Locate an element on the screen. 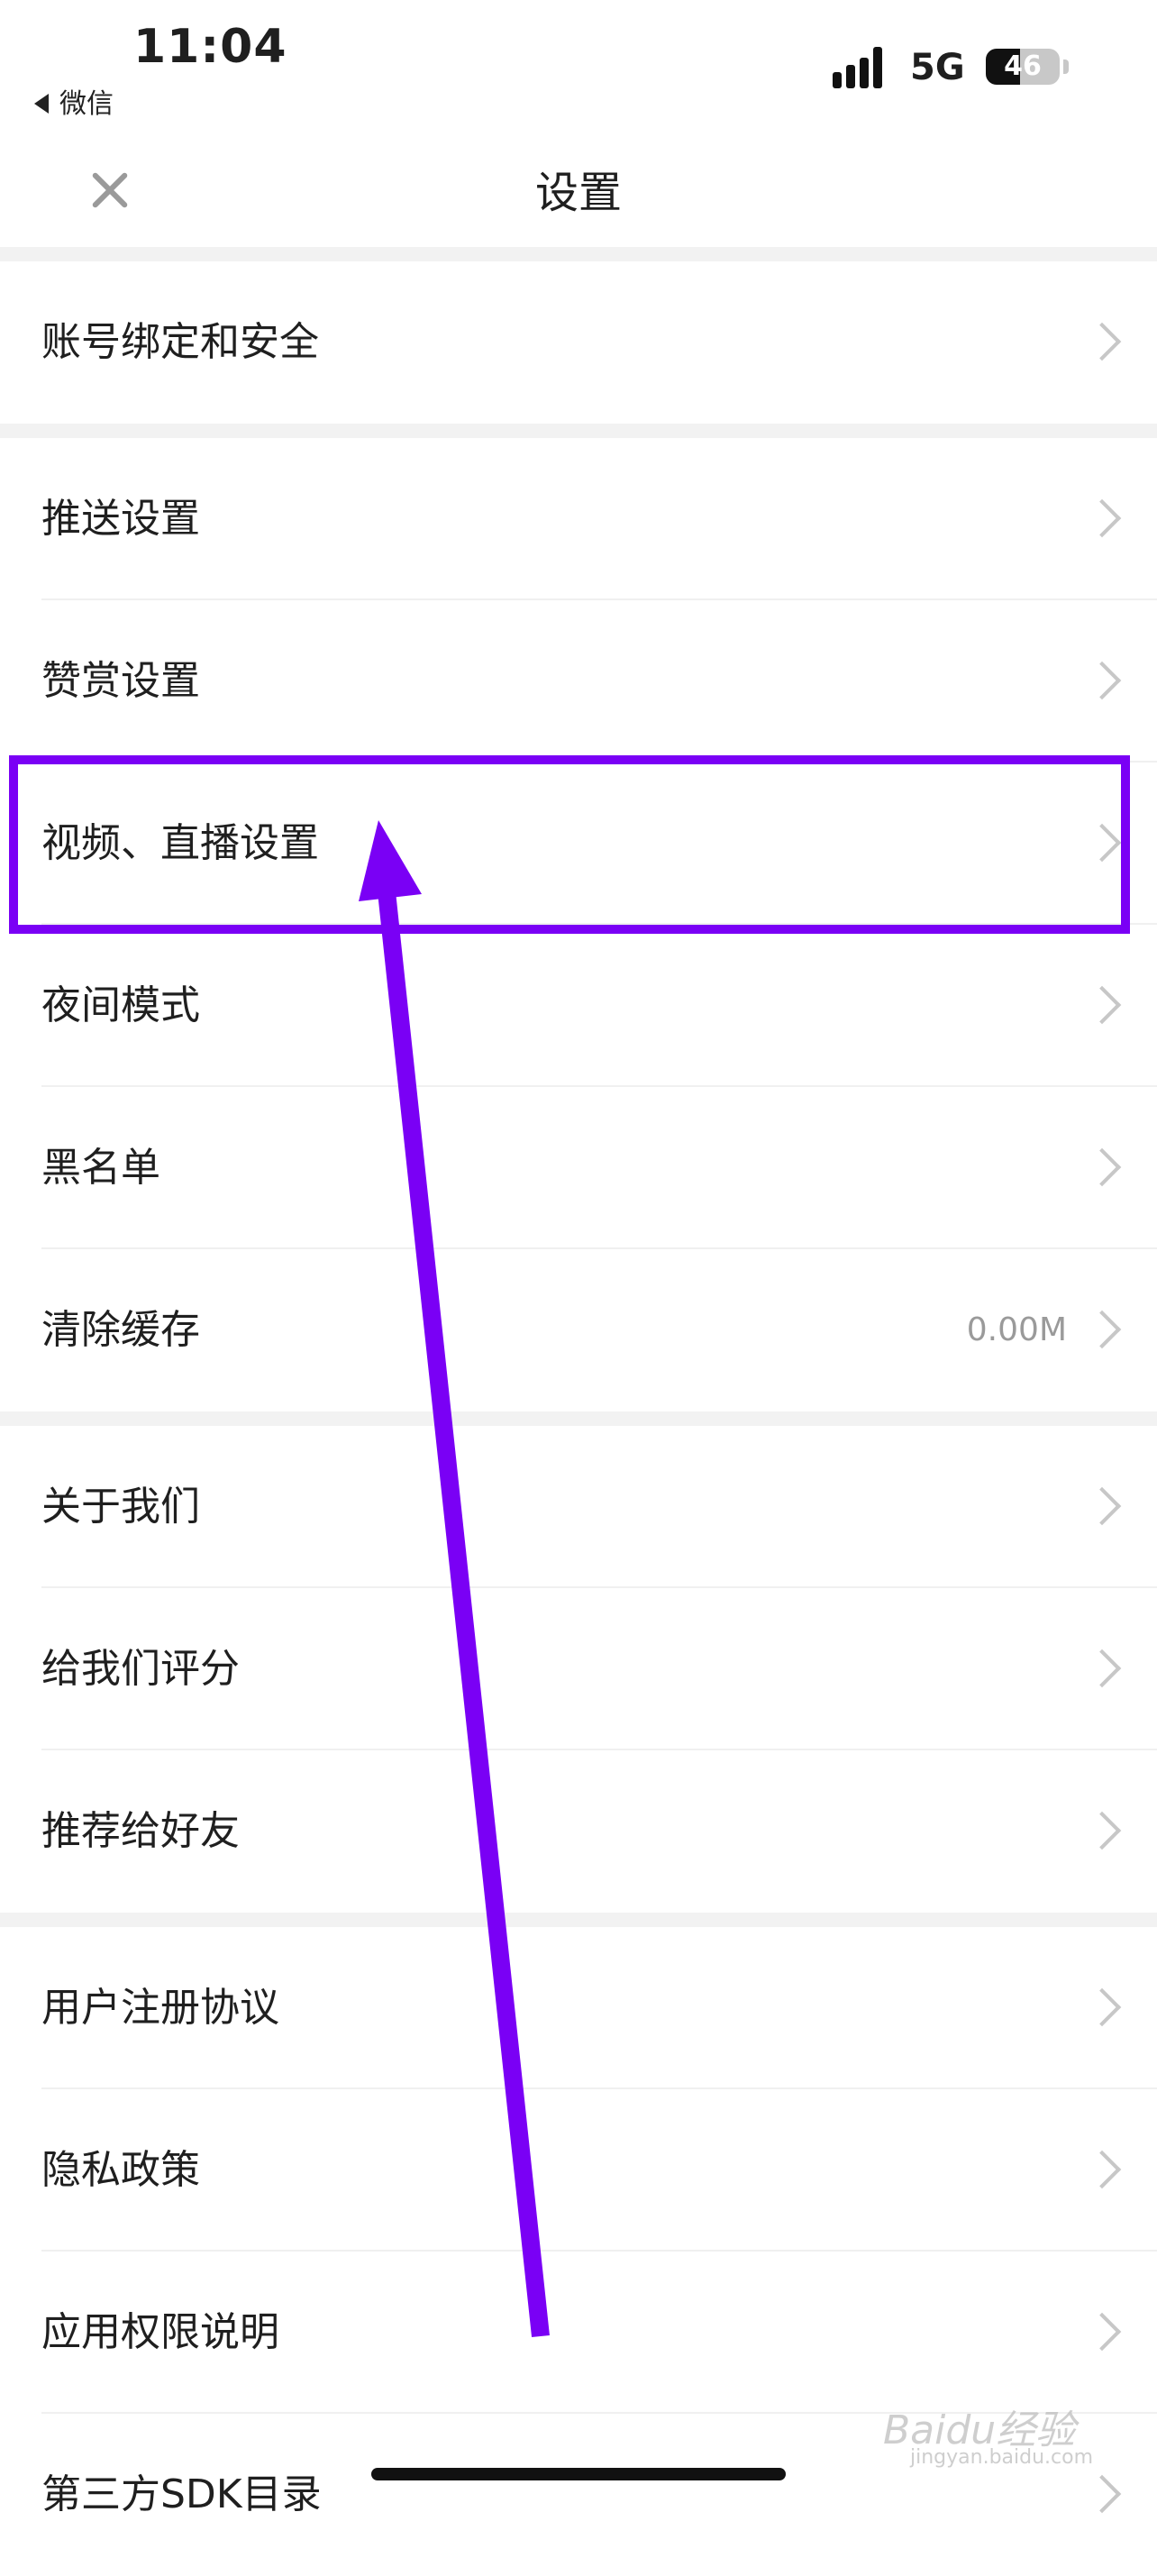 Image resolution: width=1157 pixels, height=2576 pixels. page-title: 设置 is located at coordinates (578, 193).